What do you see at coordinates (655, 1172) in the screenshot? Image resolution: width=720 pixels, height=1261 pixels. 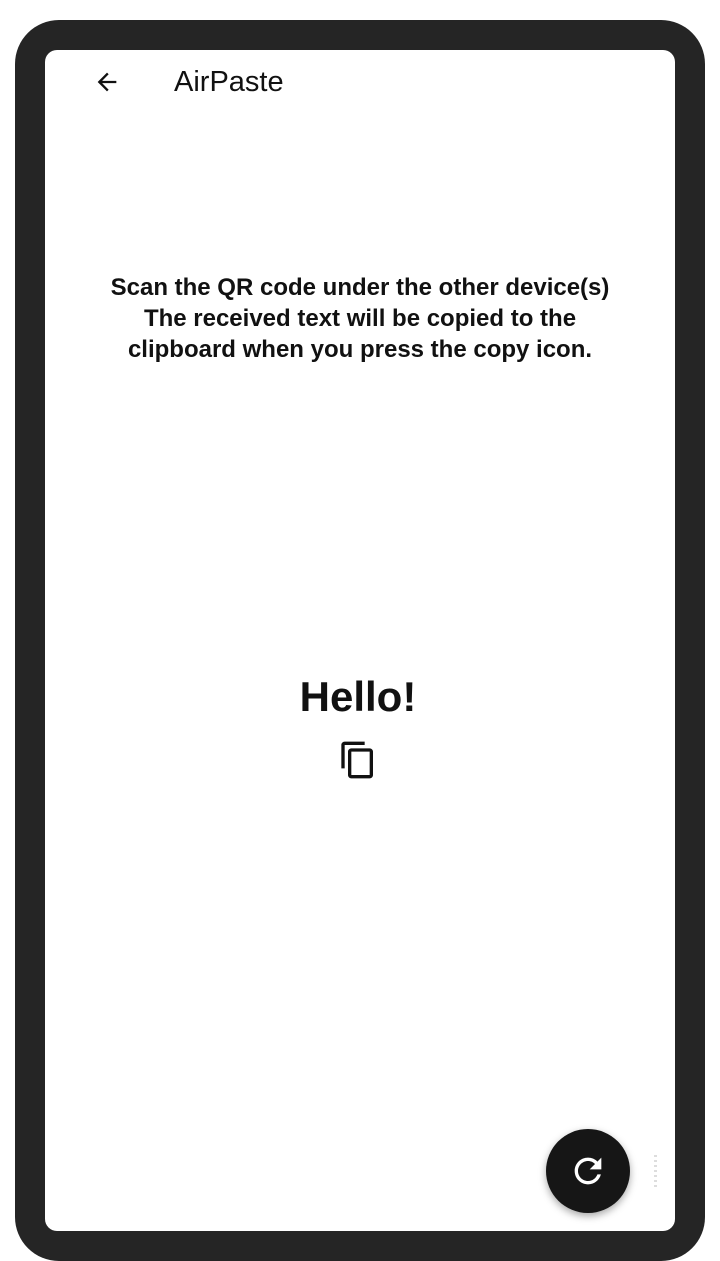 I see `scroll-edge-indicator` at bounding box center [655, 1172].